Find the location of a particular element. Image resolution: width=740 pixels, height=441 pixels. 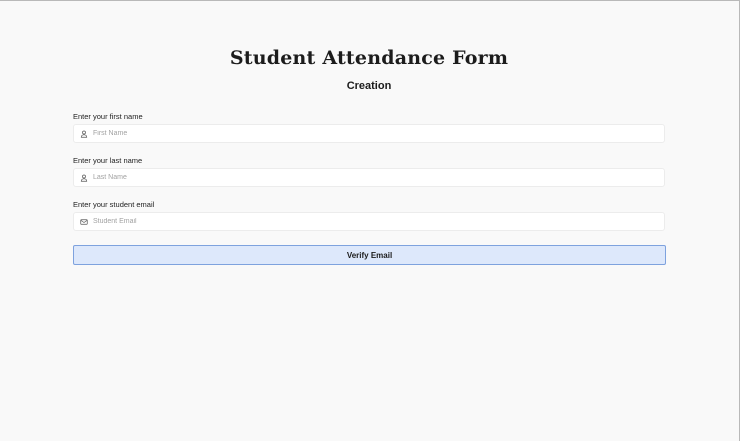

first-name-label: Enter your first name is located at coordinates (108, 116).